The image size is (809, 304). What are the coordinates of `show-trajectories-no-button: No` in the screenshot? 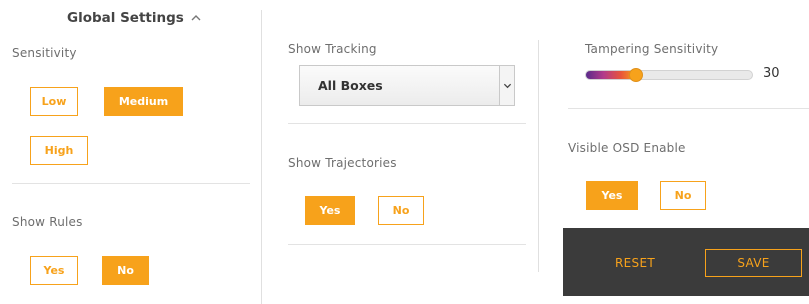 It's located at (401, 210).